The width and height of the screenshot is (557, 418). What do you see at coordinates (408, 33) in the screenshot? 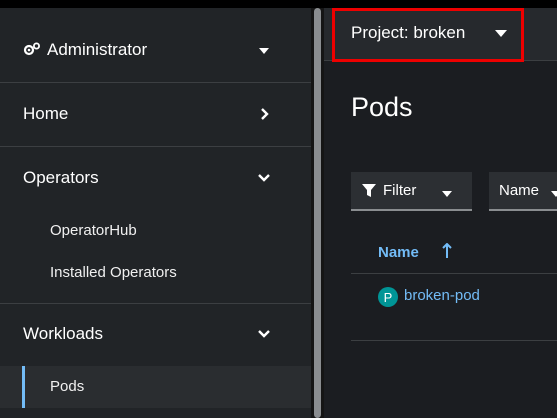
I see `project-selector: Project: broken` at bounding box center [408, 33].